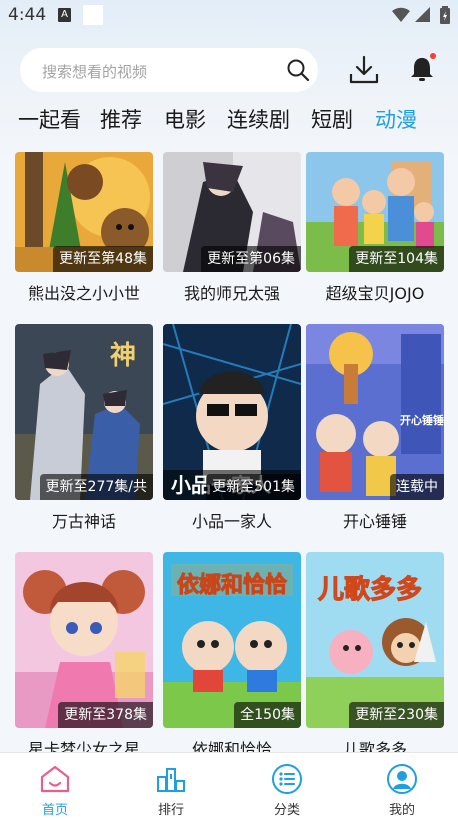 The height and width of the screenshot is (820, 458). What do you see at coordinates (258, 119) in the screenshot?
I see `tab-series: 连续剧` at bounding box center [258, 119].